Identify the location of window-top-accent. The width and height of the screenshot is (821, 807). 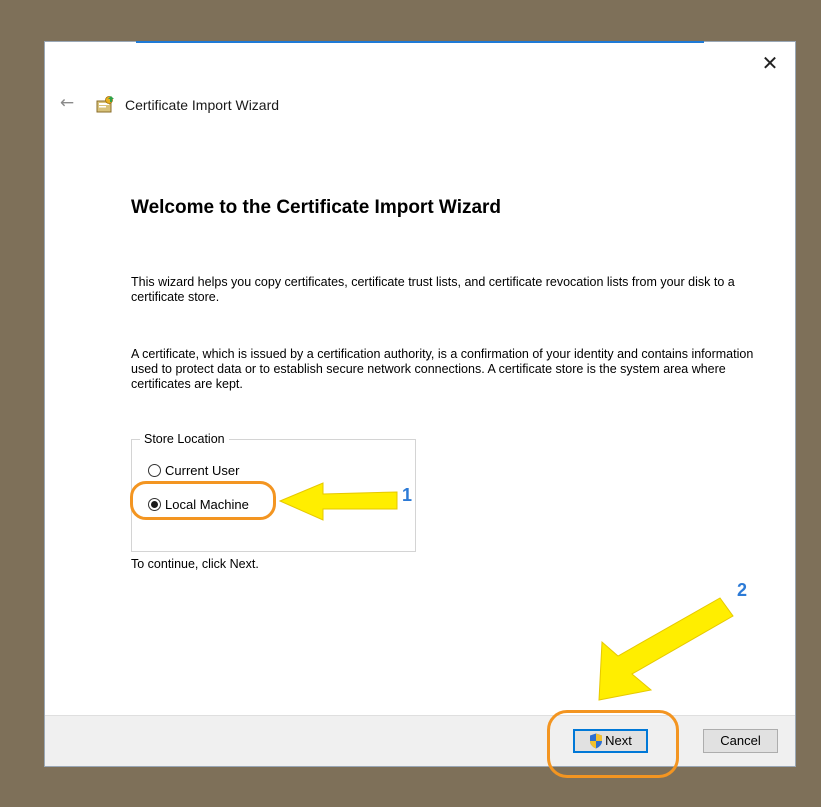
(420, 42).